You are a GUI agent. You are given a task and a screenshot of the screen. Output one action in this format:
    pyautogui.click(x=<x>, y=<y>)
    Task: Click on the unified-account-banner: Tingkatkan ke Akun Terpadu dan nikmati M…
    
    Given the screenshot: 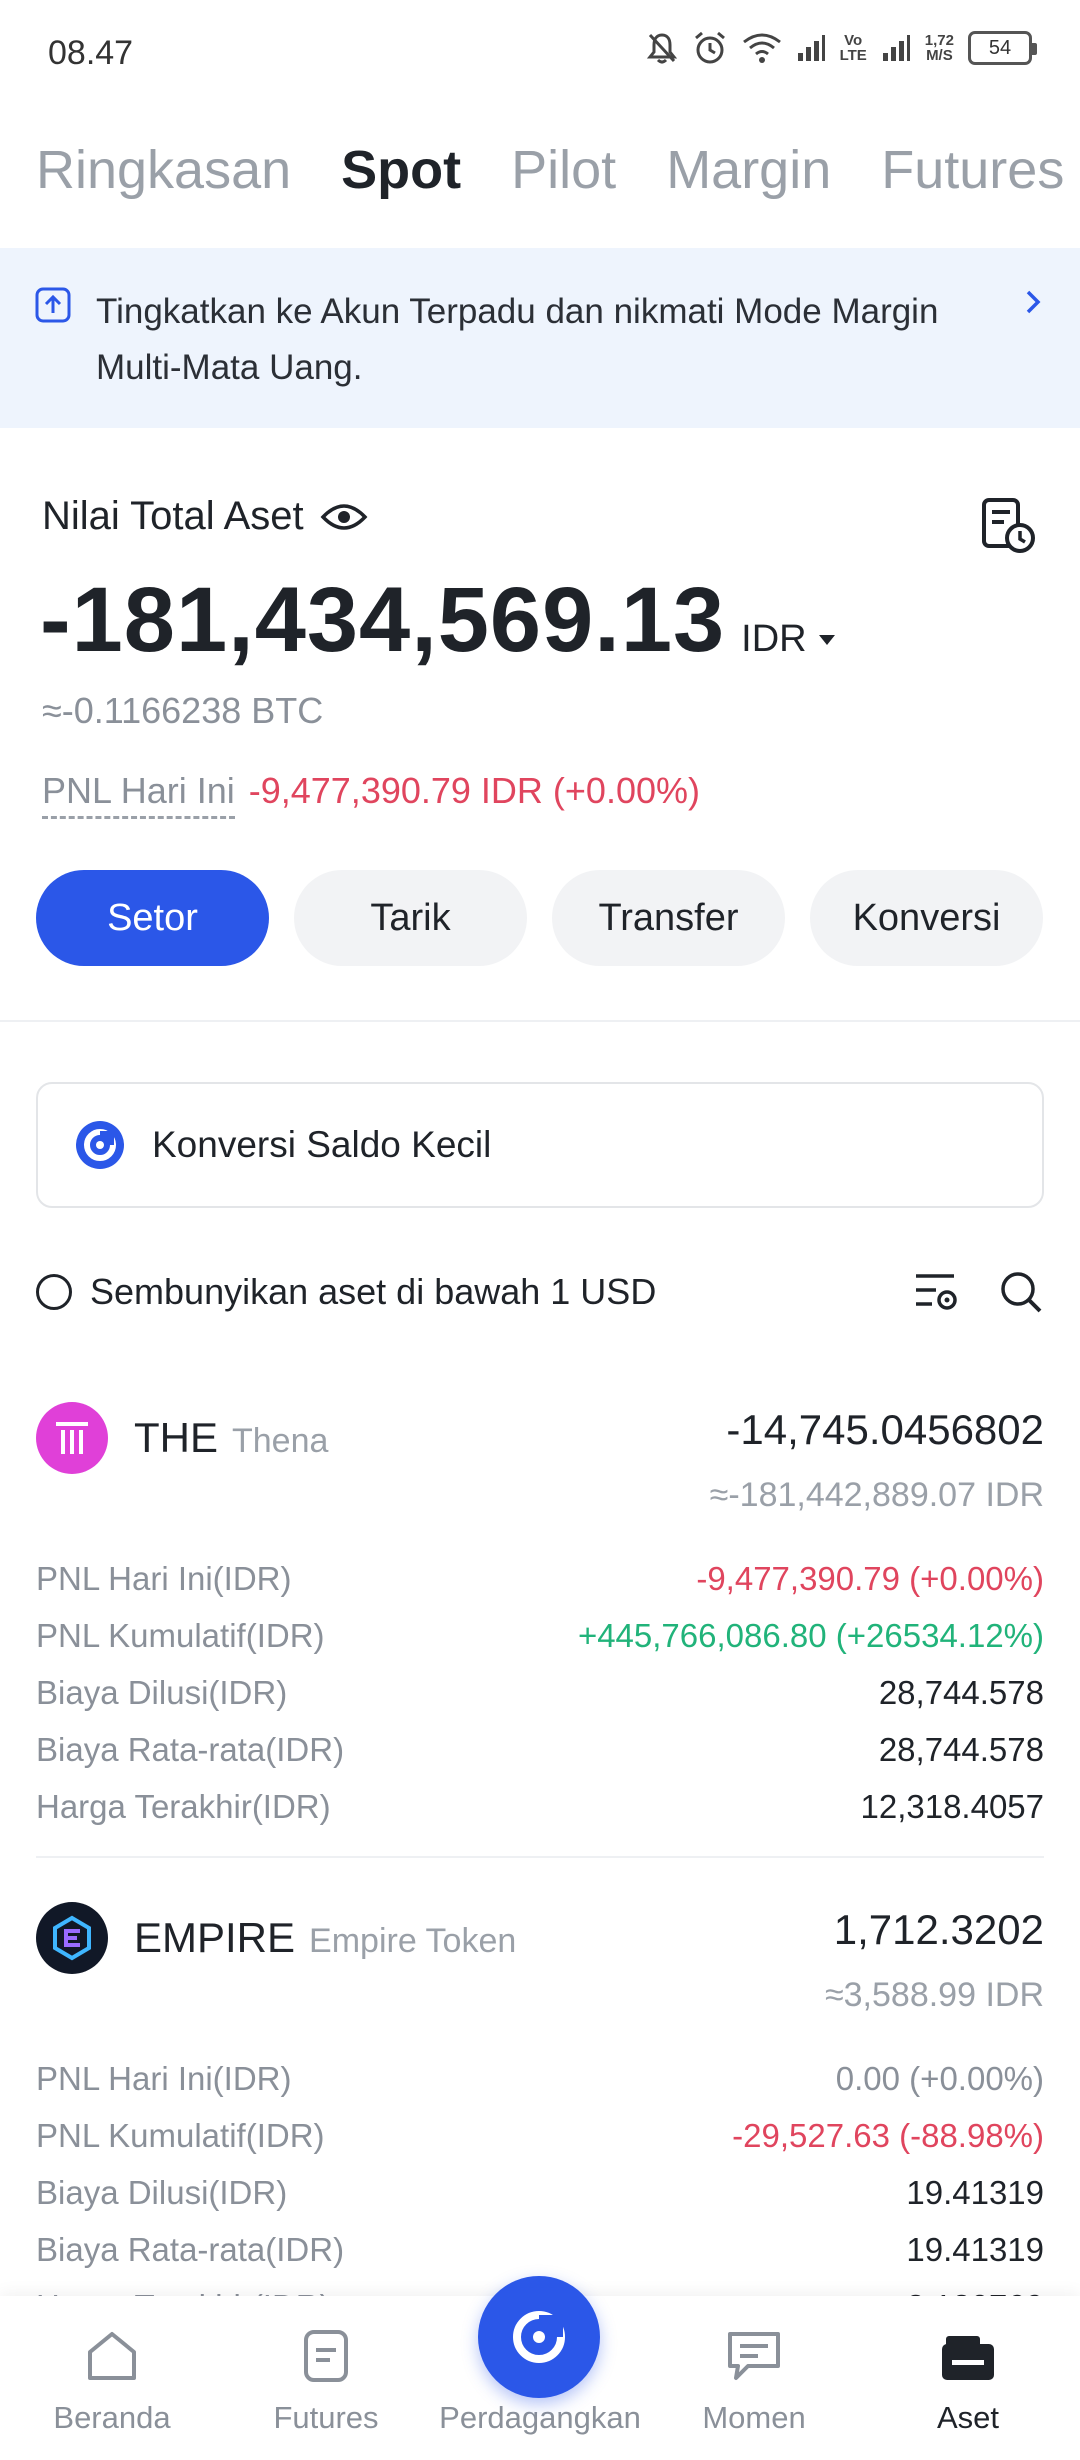 What is the action you would take?
    pyautogui.click(x=540, y=338)
    